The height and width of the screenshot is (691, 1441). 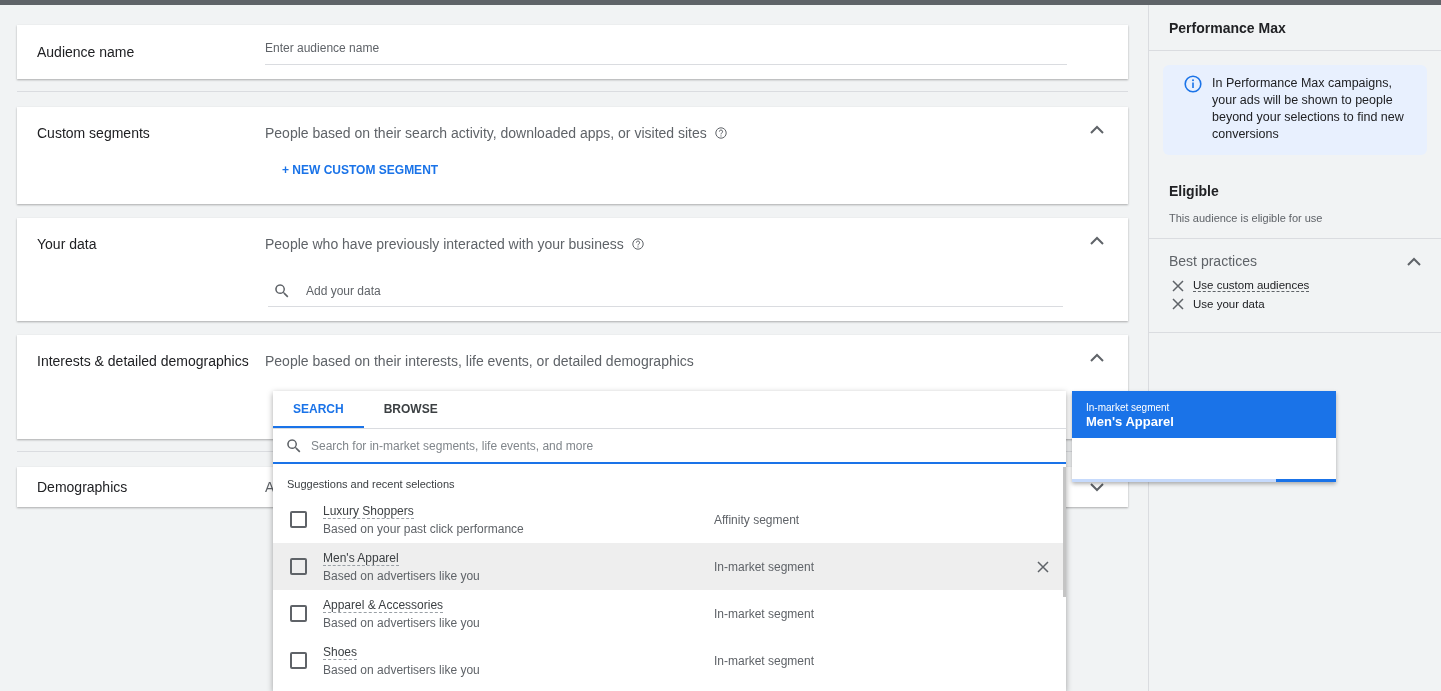 What do you see at coordinates (1043, 566) in the screenshot?
I see `close-icon` at bounding box center [1043, 566].